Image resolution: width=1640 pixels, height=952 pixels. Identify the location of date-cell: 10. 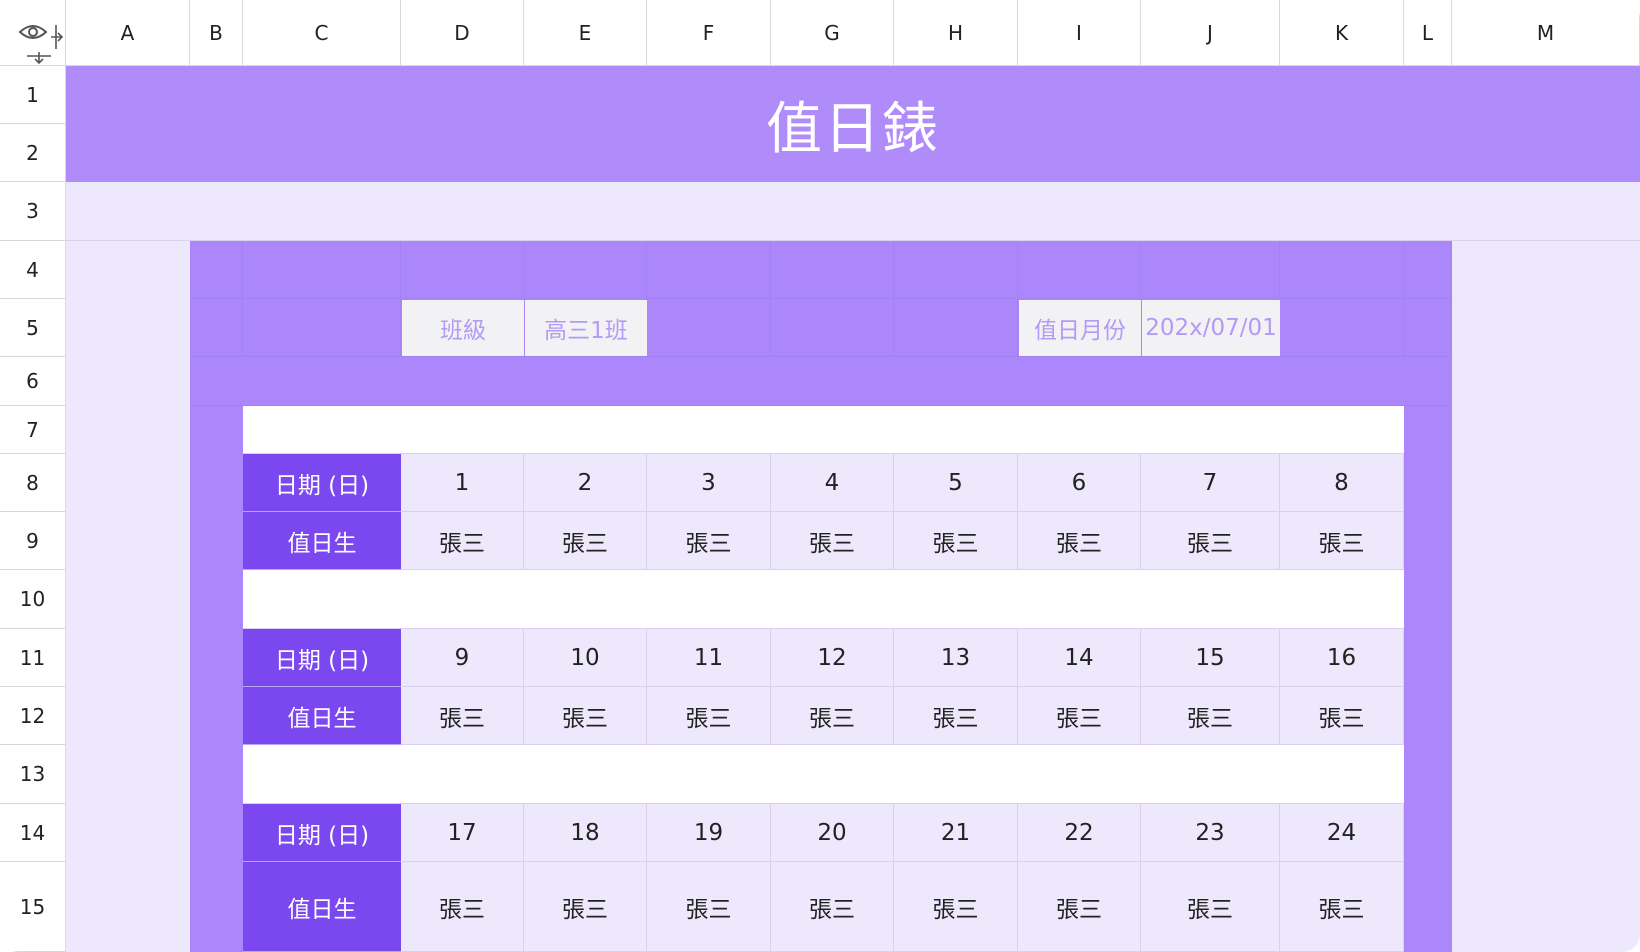
(585, 658).